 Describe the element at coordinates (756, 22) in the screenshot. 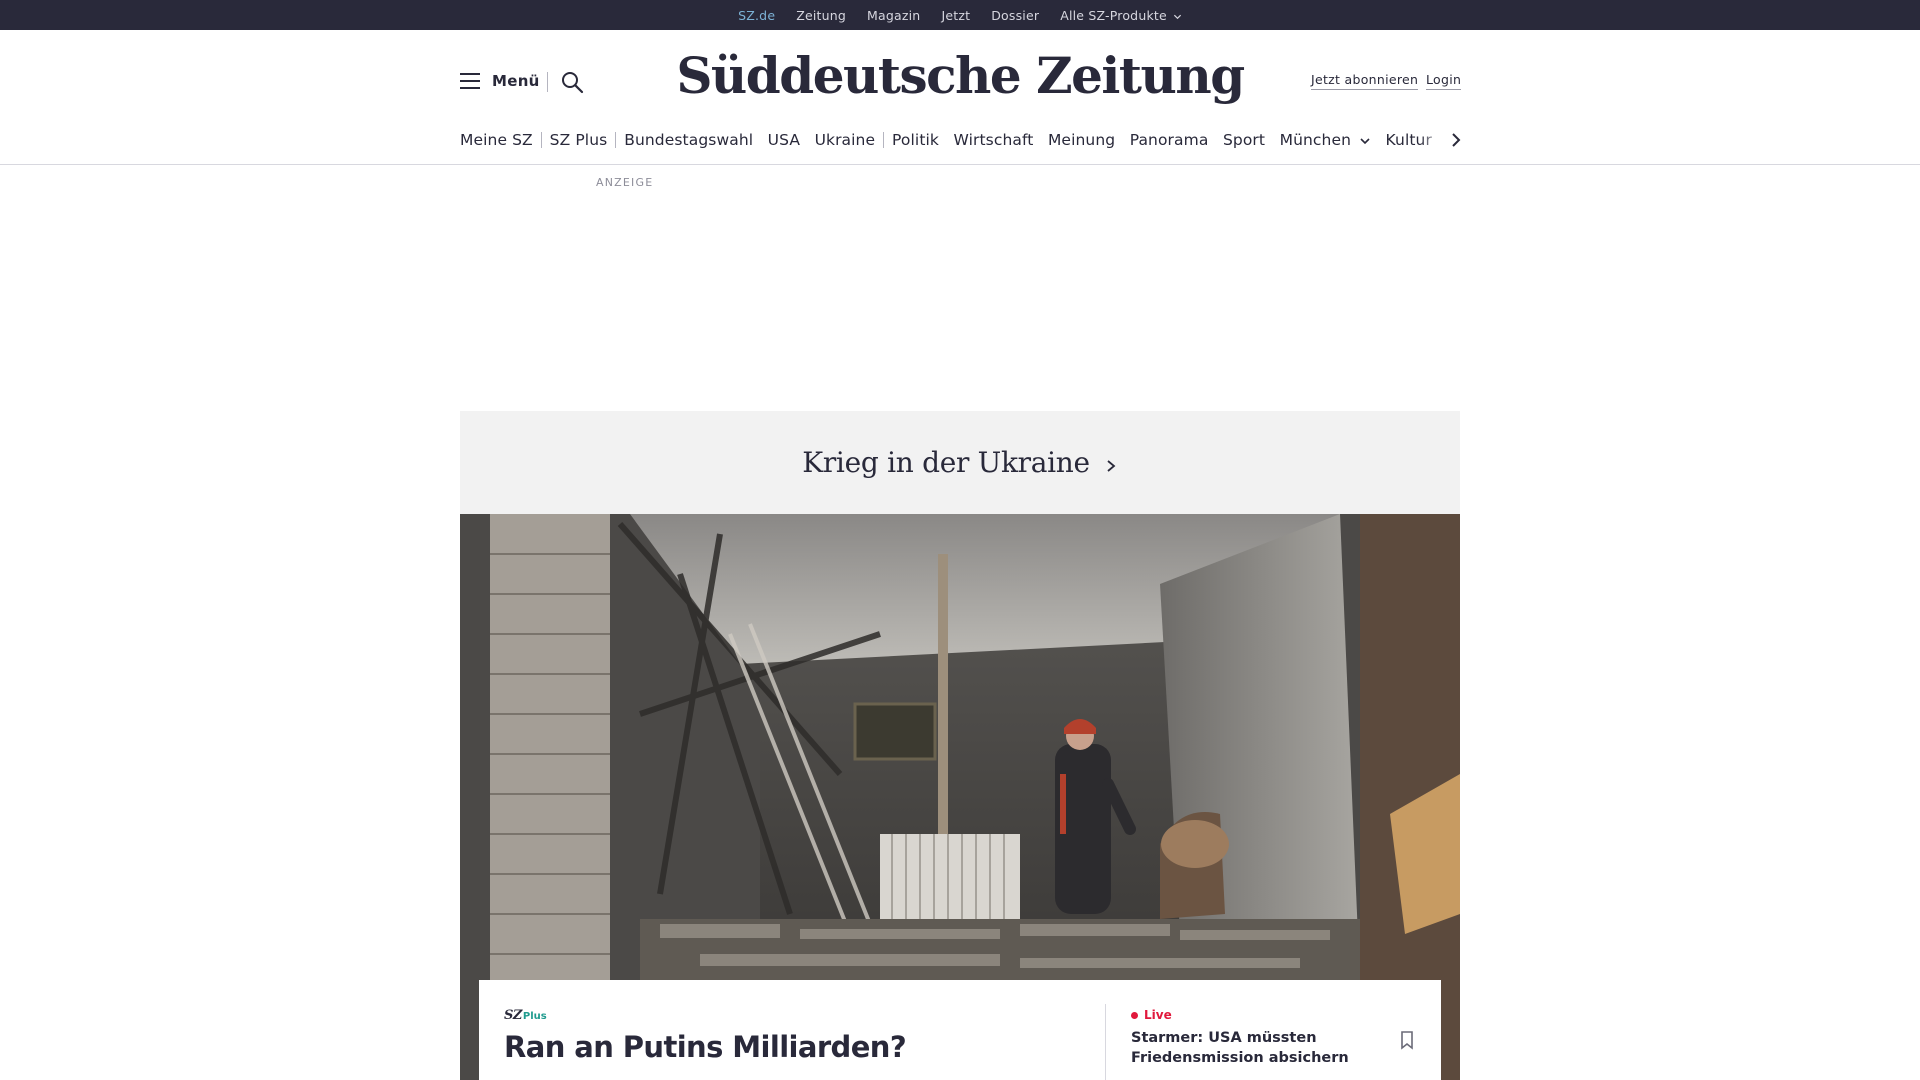

I see `product-link-szde: SZ.de` at that location.